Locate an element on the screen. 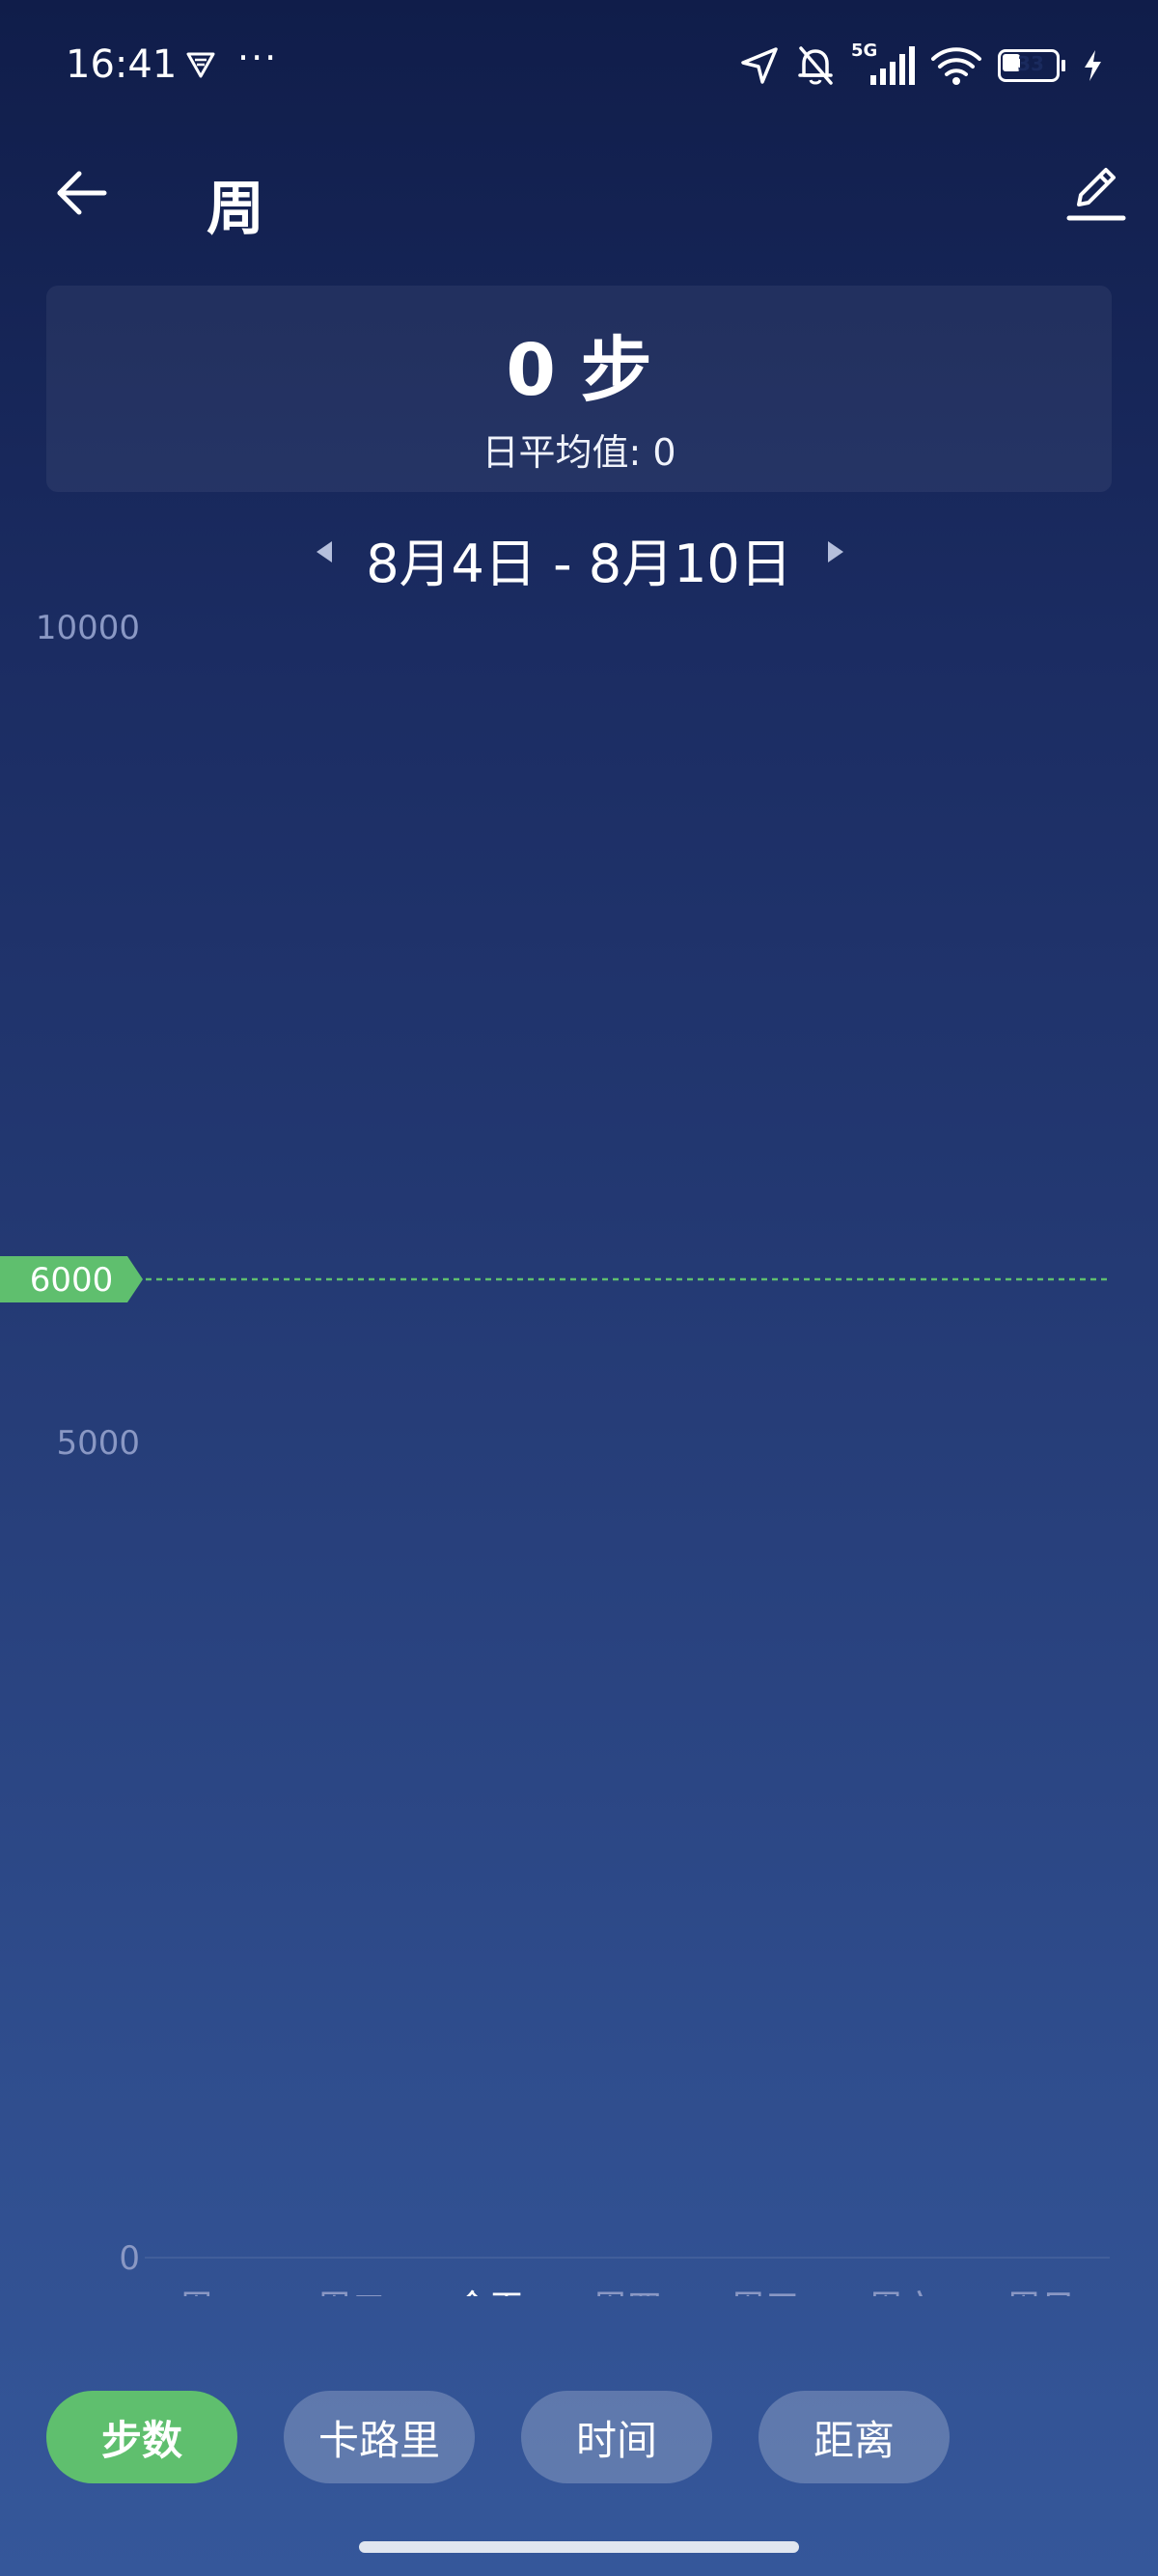 This screenshot has height=2576, width=1158. battery-level: 33 is located at coordinates (1030, 64).